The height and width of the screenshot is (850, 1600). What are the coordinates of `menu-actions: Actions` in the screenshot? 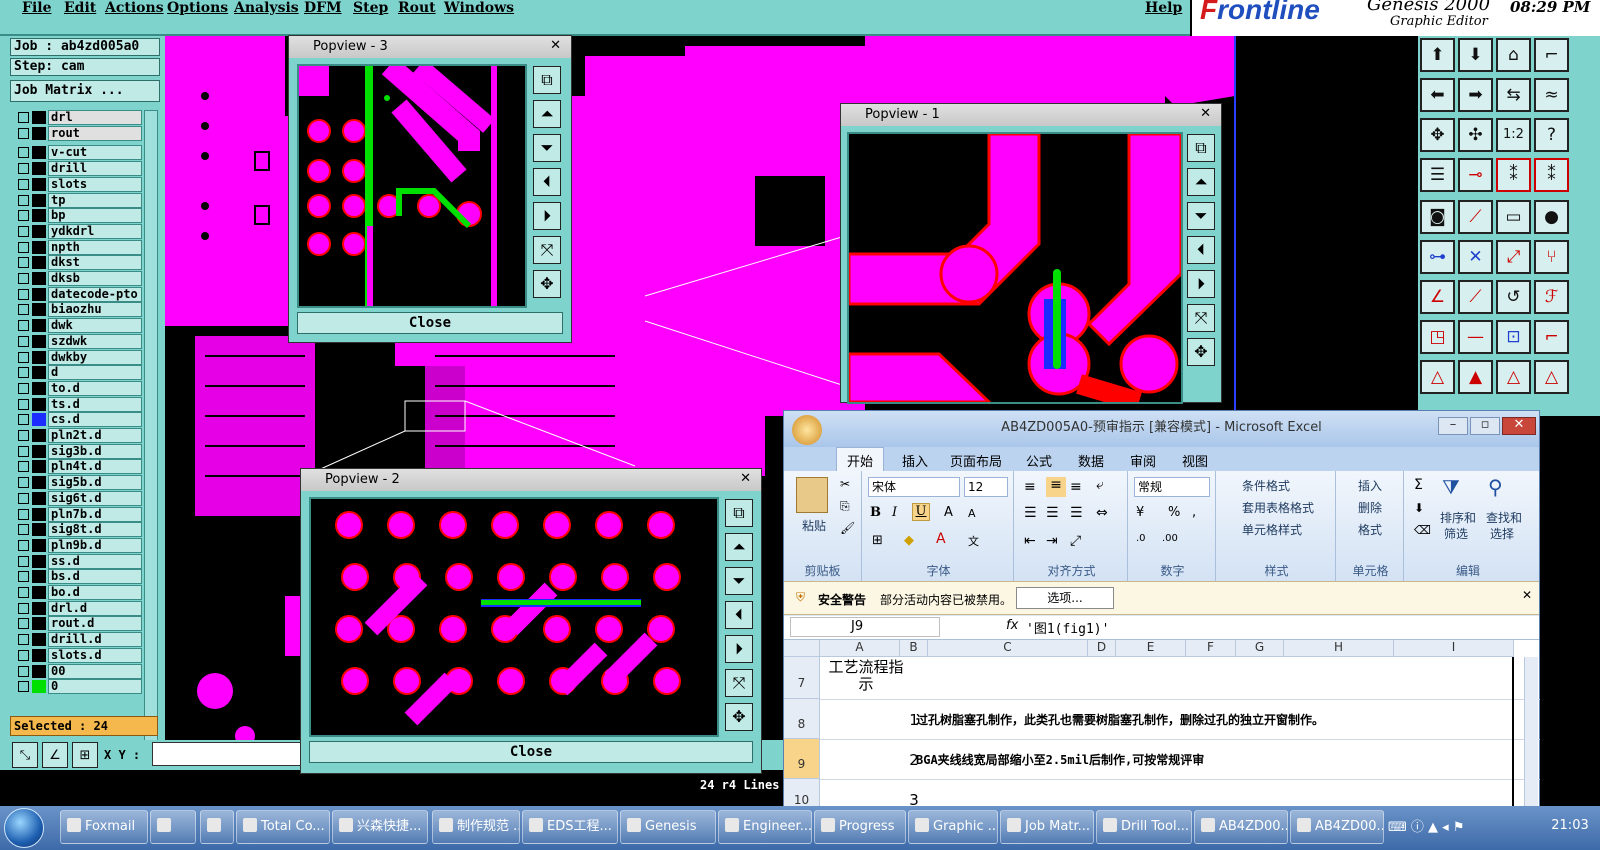 It's located at (134, 8).